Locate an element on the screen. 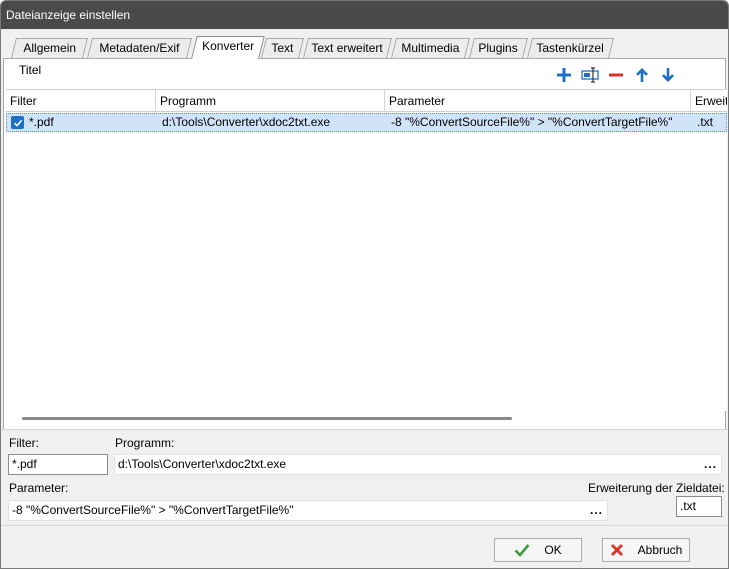 The height and width of the screenshot is (569, 729). cancel-button: Abbruch is located at coordinates (646, 550).